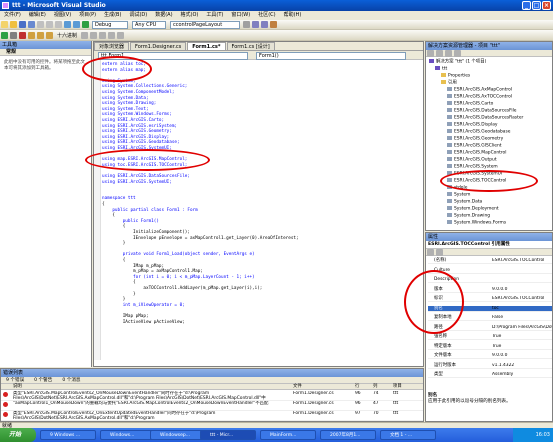 The image size is (553, 442). What do you see at coordinates (138, 15) in the screenshot?
I see `menu-item: 调试(D)` at bounding box center [138, 15].